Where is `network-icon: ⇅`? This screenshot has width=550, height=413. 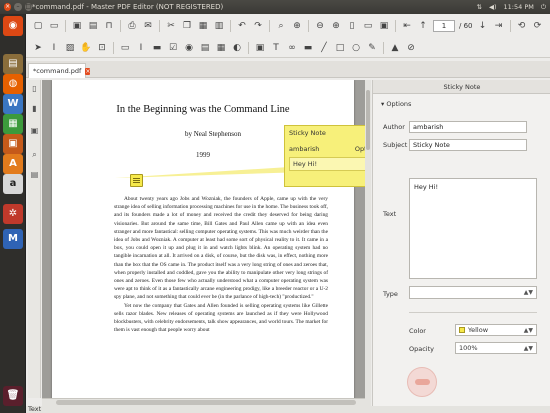 network-icon: ⇅ is located at coordinates (479, 7).